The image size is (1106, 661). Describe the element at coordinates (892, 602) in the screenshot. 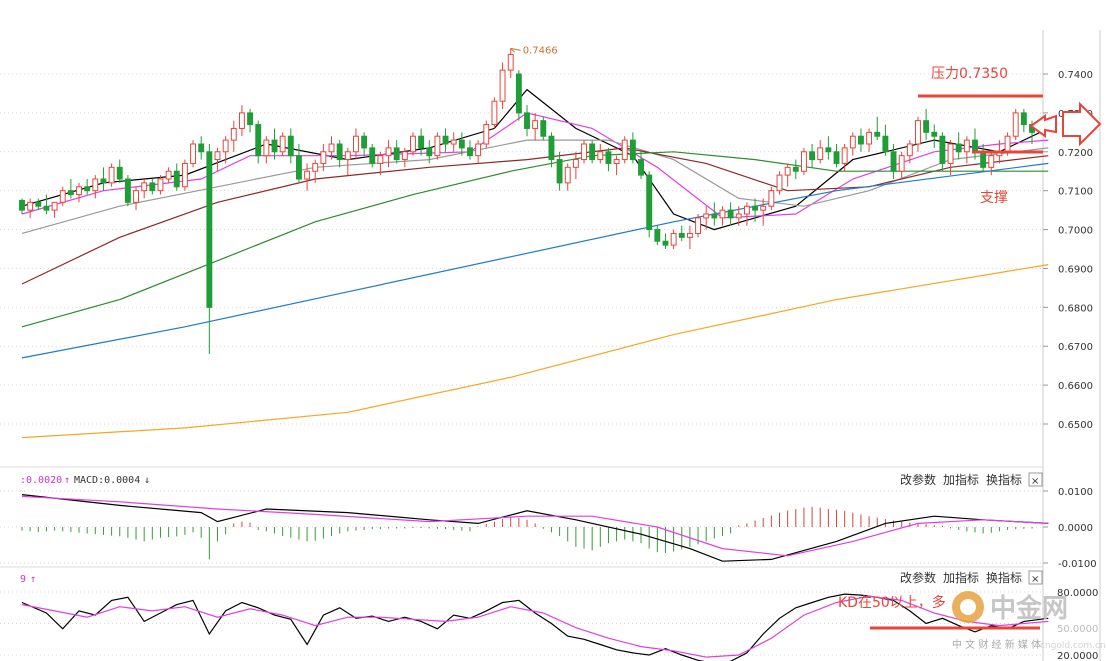

I see `kd-annotation: KD在50以上，多` at that location.